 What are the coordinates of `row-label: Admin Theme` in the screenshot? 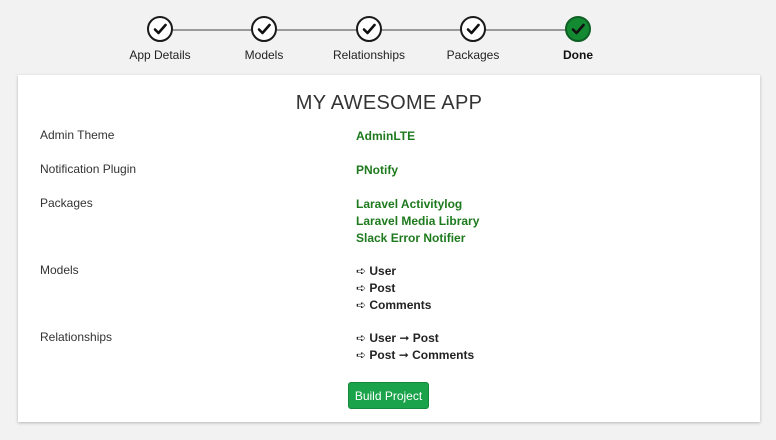 It's located at (77, 135).